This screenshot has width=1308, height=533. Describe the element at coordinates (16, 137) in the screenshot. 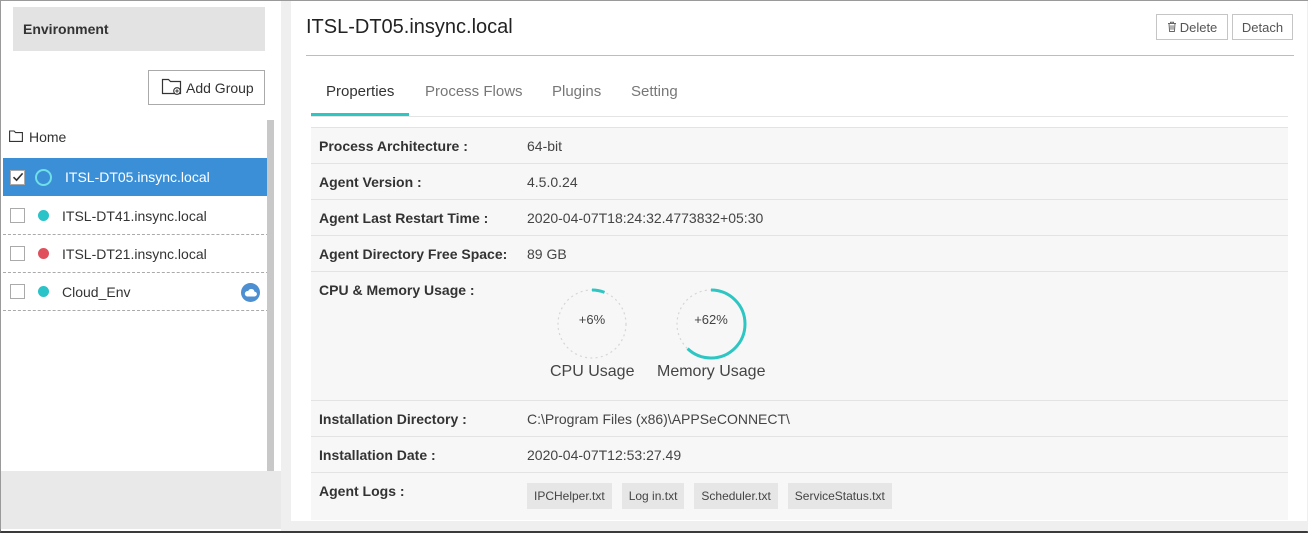

I see `folder-icon` at that location.